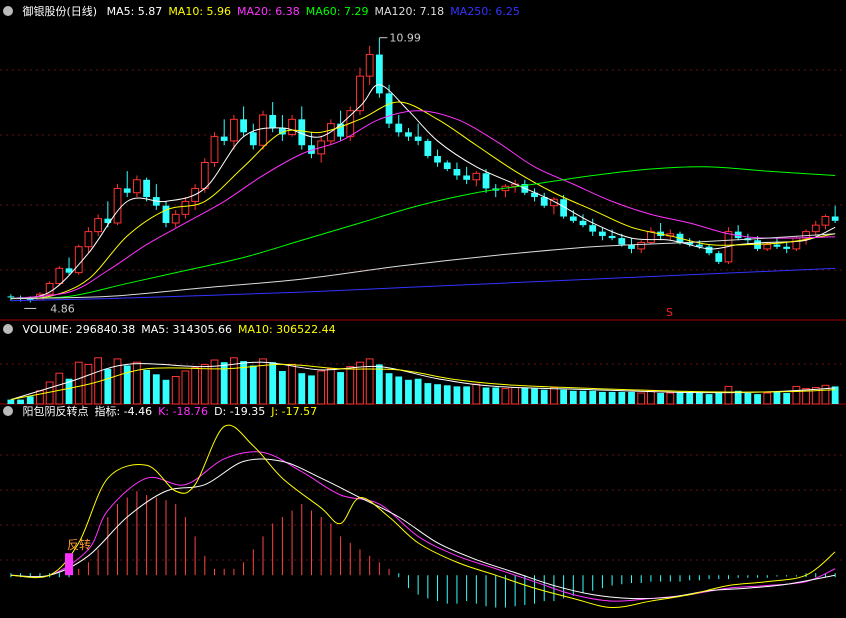  What do you see at coordinates (286, 329) in the screenshot?
I see `volume-label-2: MA10: 306522.44` at bounding box center [286, 329].